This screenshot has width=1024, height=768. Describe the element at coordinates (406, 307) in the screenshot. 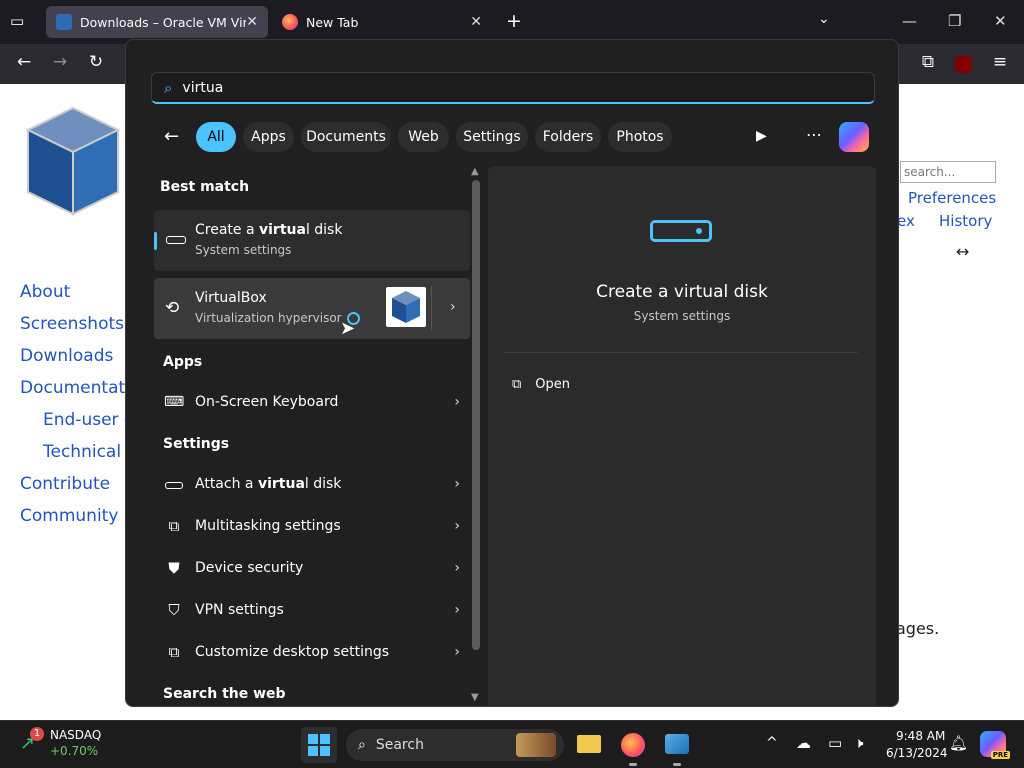

I see `virtualbox-app-icon` at that location.